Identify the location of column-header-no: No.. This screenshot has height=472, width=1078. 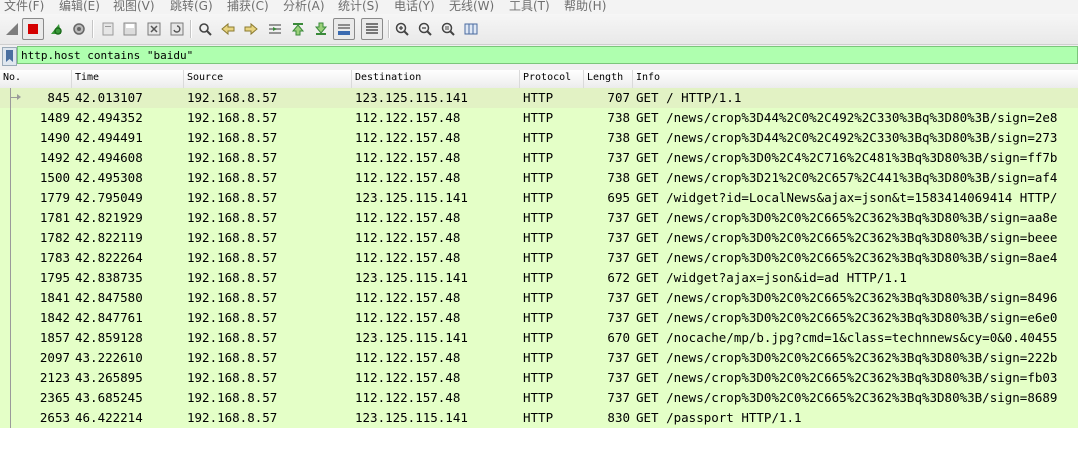
(36, 79).